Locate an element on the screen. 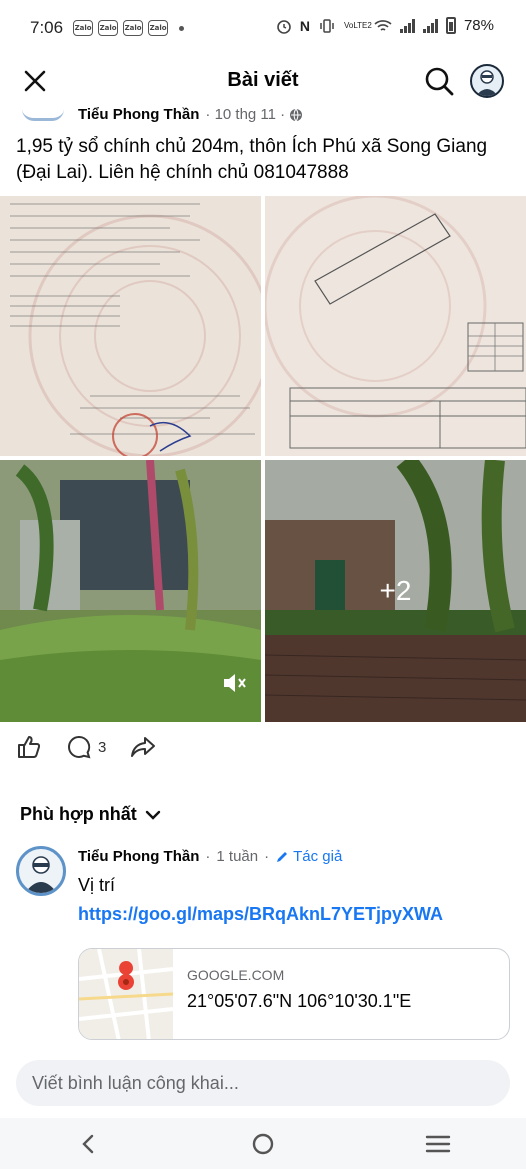 Image resolution: width=526 pixels, height=1169 pixels. home-button is located at coordinates (263, 1144).